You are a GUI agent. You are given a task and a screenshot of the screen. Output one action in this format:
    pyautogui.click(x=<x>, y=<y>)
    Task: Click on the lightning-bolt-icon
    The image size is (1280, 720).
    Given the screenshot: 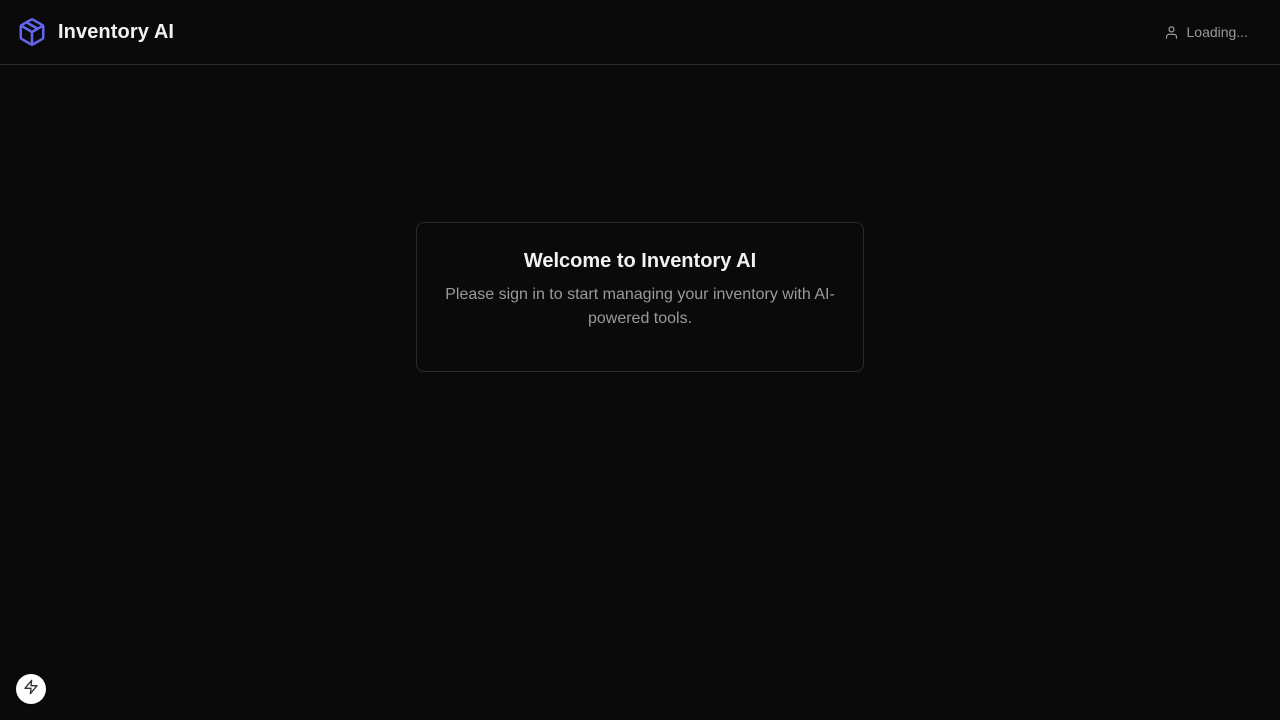 What is the action you would take?
    pyautogui.click(x=31, y=689)
    